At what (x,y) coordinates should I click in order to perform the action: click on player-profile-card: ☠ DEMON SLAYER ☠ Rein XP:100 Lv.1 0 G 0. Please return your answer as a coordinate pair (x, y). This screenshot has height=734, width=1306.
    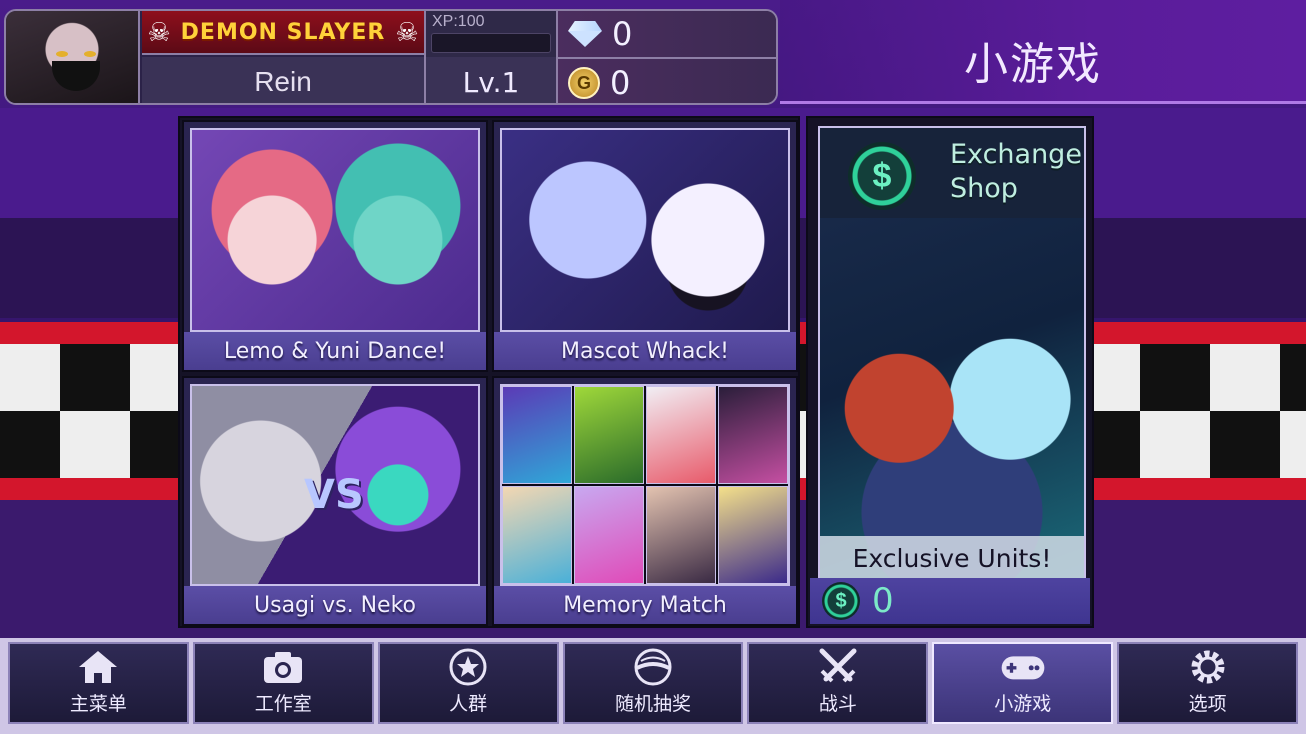
    Looking at the image, I should click on (391, 57).